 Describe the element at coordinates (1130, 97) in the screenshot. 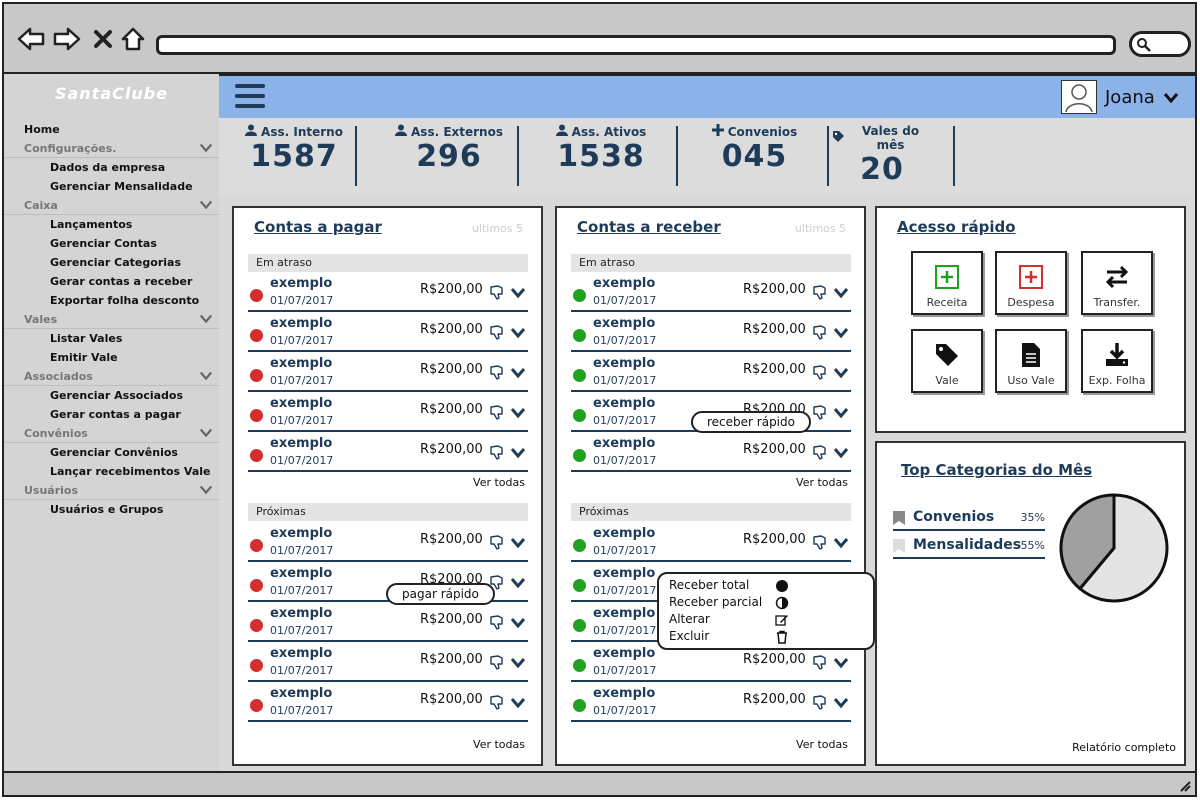

I see `user-name: Joana` at that location.